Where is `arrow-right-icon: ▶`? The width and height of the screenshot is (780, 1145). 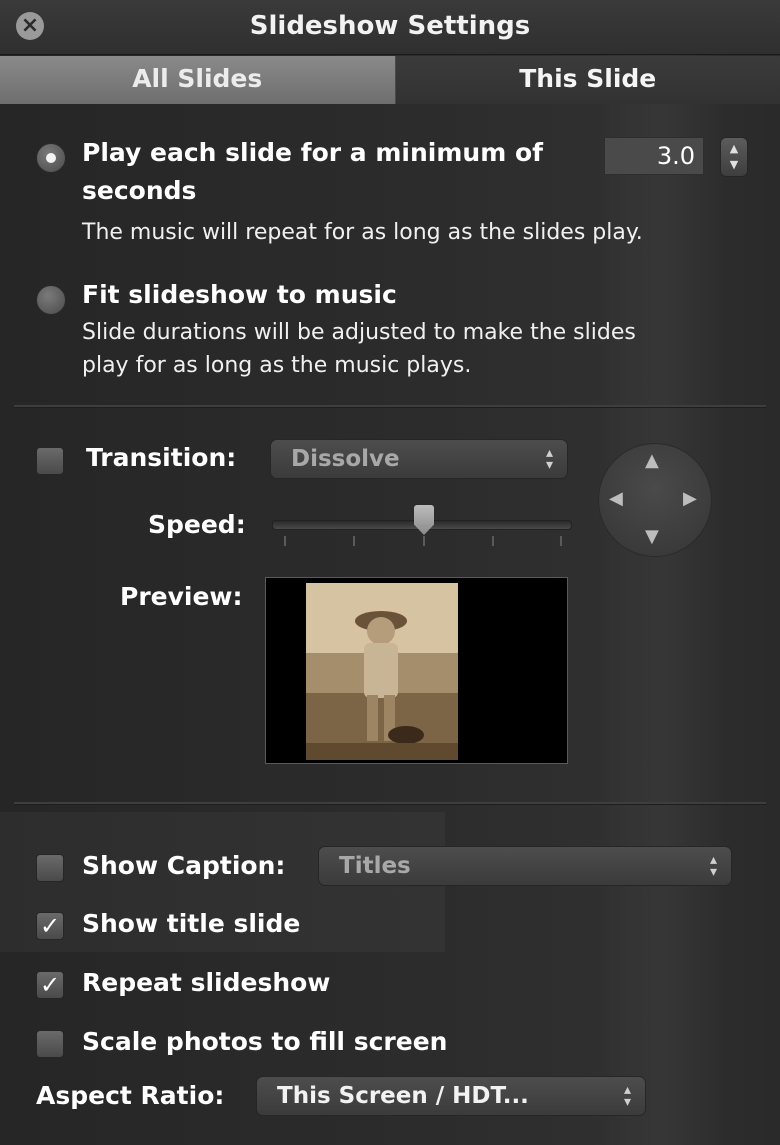 arrow-right-icon: ▶ is located at coordinates (690, 499).